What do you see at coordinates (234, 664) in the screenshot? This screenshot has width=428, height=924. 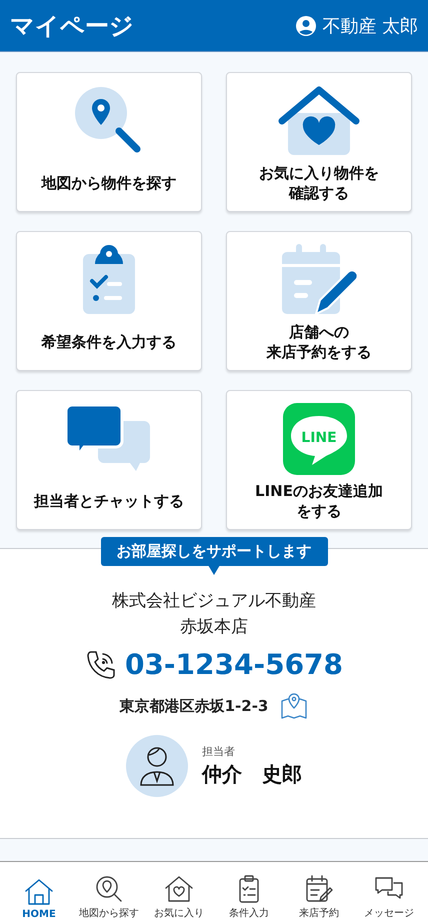 I see `phone-number-link: 03-1234-5678` at bounding box center [234, 664].